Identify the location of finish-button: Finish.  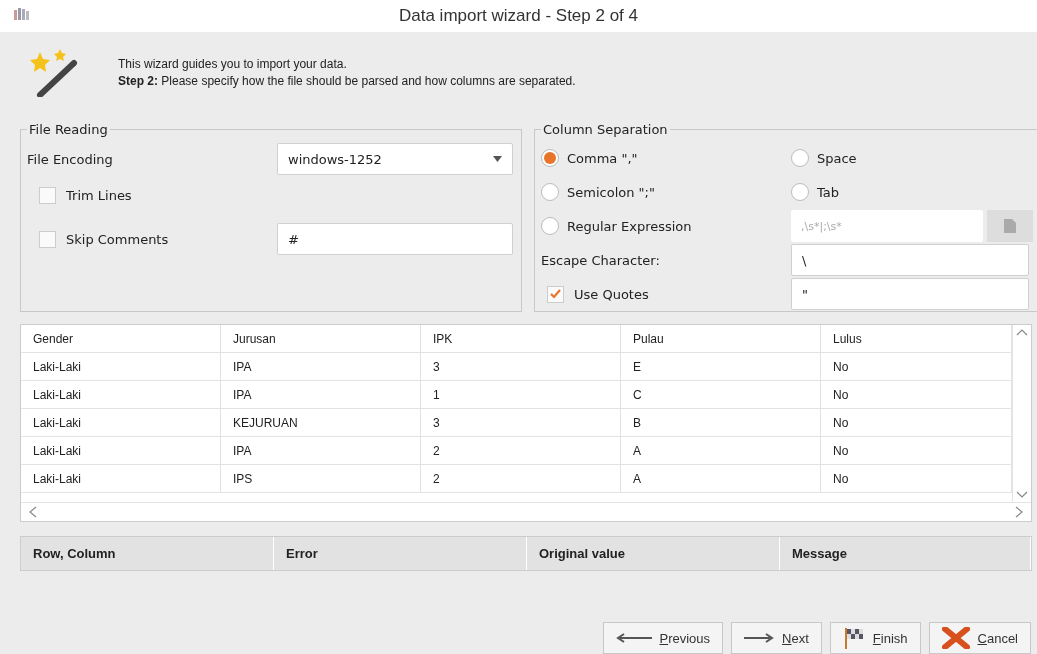
(875, 638).